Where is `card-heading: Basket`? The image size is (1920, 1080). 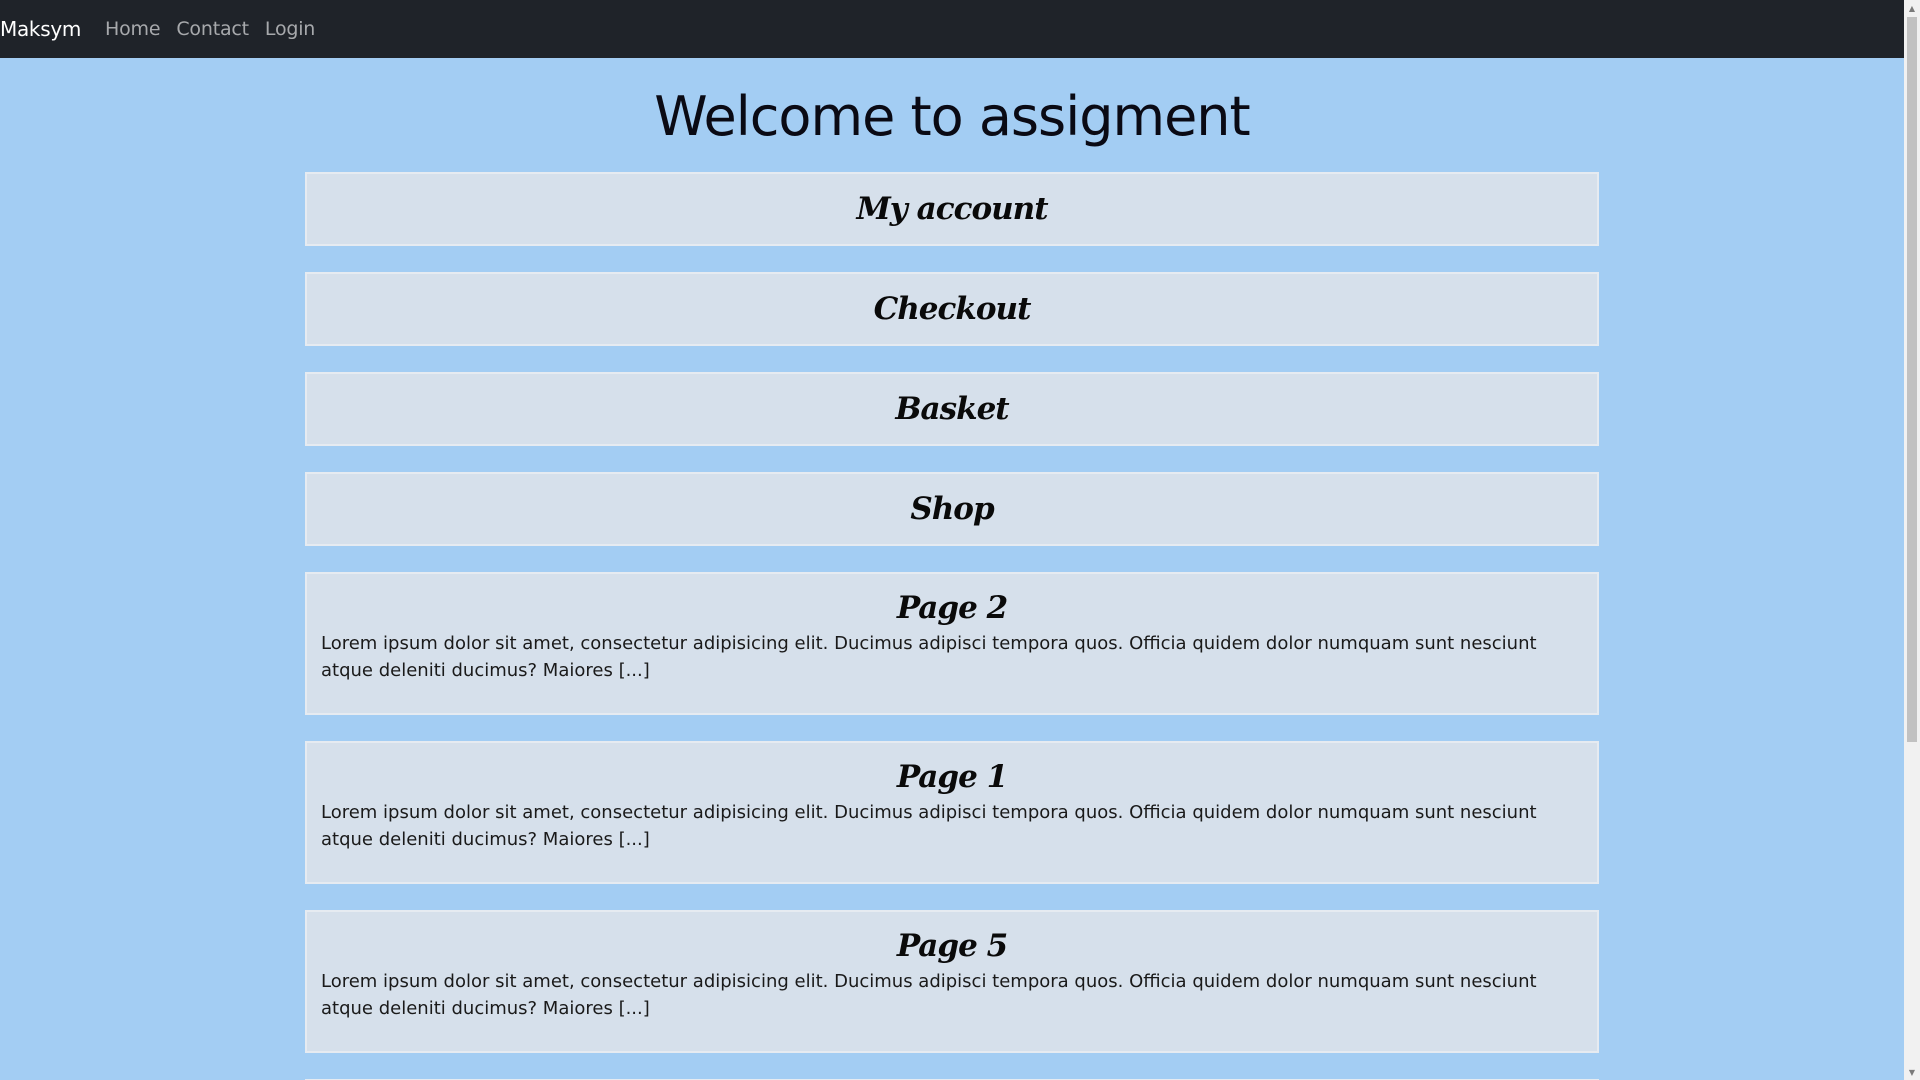 card-heading: Basket is located at coordinates (952, 409).